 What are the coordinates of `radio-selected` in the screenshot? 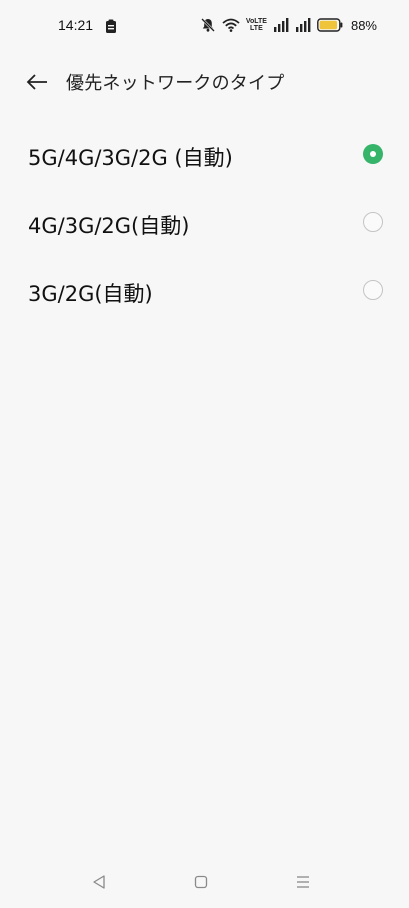 It's located at (373, 154).